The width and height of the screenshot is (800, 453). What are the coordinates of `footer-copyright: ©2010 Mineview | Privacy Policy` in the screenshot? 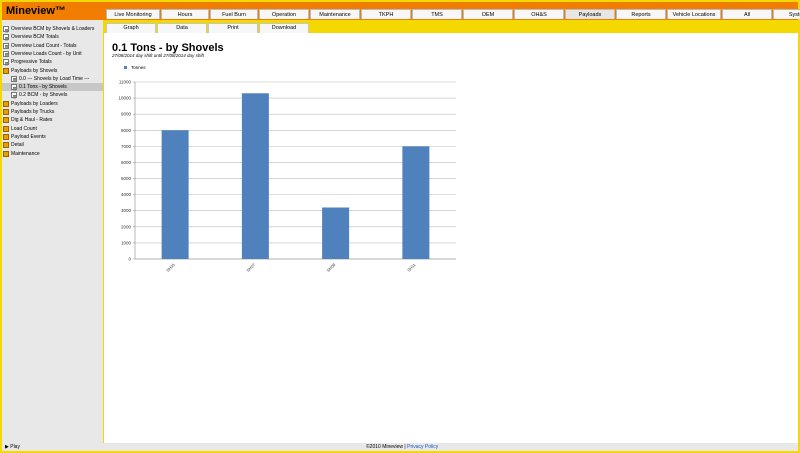 It's located at (402, 447).